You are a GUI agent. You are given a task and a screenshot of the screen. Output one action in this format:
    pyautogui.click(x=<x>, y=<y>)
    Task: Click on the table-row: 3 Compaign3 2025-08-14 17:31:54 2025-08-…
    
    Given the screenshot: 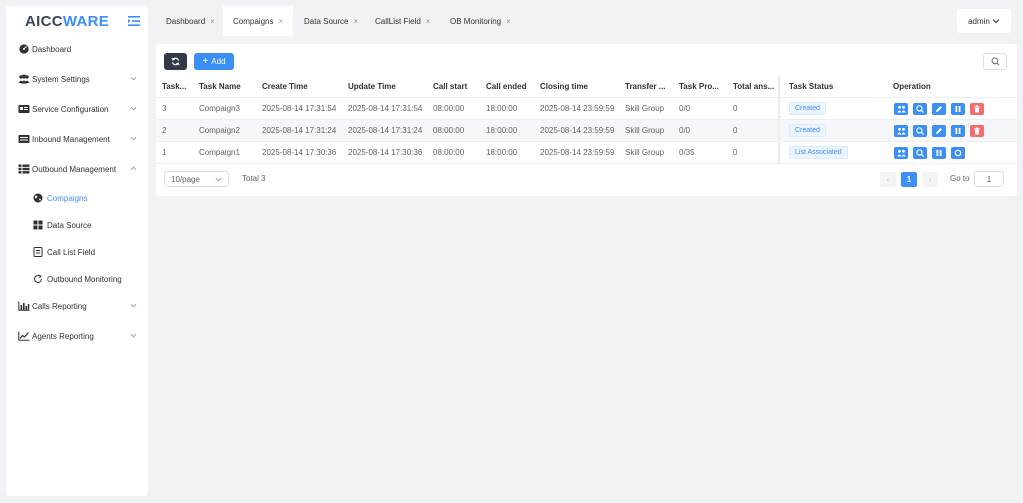 What is the action you would take?
    pyautogui.click(x=586, y=109)
    